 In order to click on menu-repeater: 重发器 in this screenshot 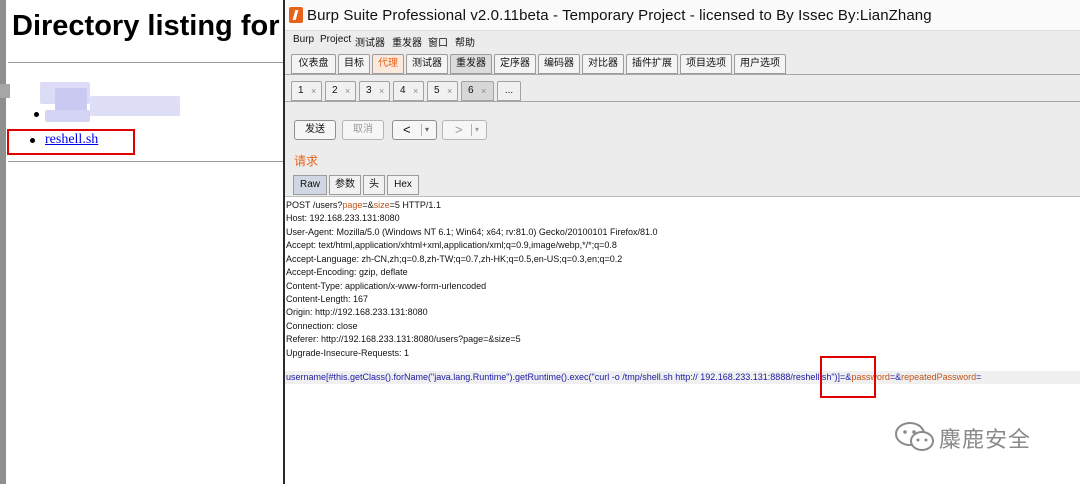, I will do `click(407, 41)`.